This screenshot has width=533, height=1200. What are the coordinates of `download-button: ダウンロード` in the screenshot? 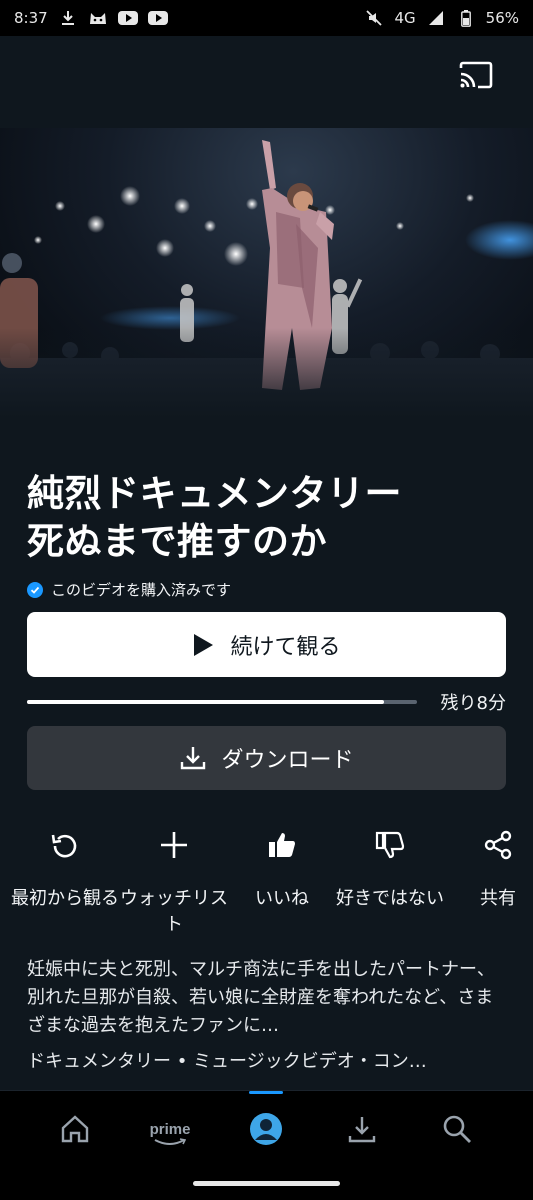 It's located at (266, 758).